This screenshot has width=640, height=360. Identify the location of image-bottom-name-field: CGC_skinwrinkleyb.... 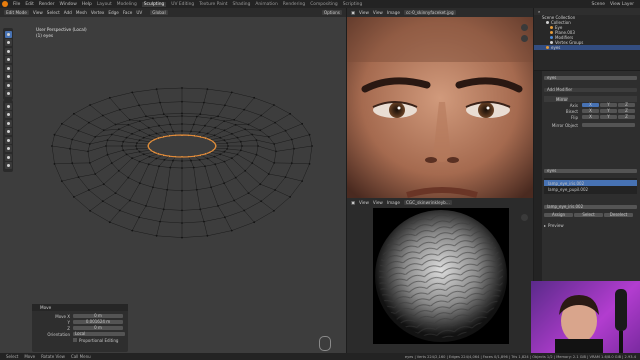
(427, 202).